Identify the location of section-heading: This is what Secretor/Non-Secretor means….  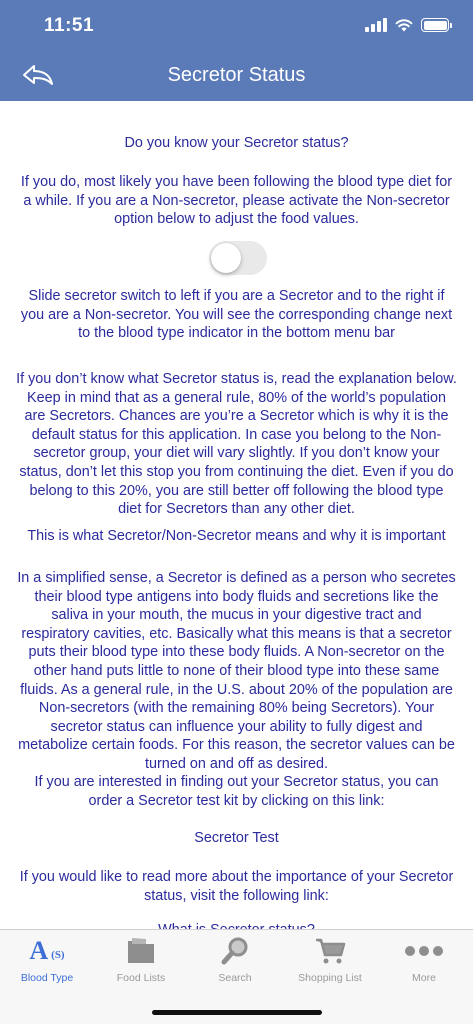
(236, 536).